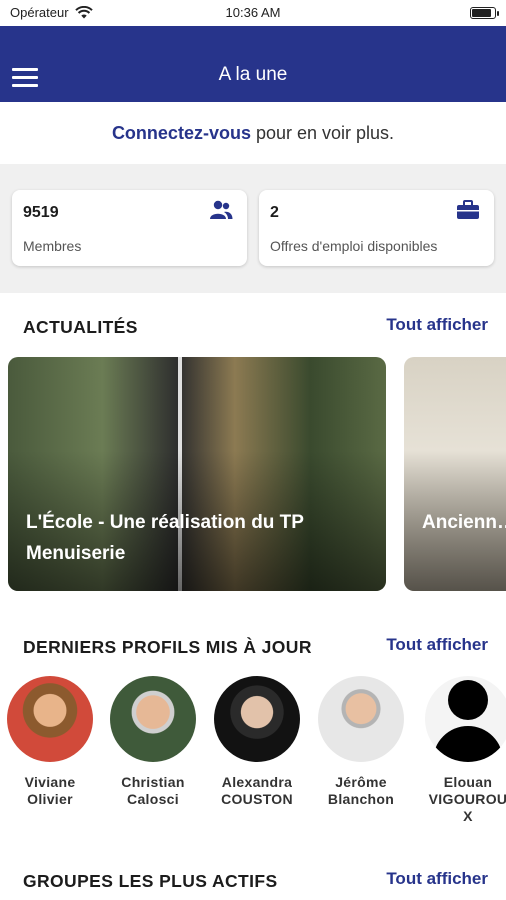 This screenshot has height=900, width=506. I want to click on profiles-title: DERNIERS PROFILS MIS À JOUR, so click(167, 647).